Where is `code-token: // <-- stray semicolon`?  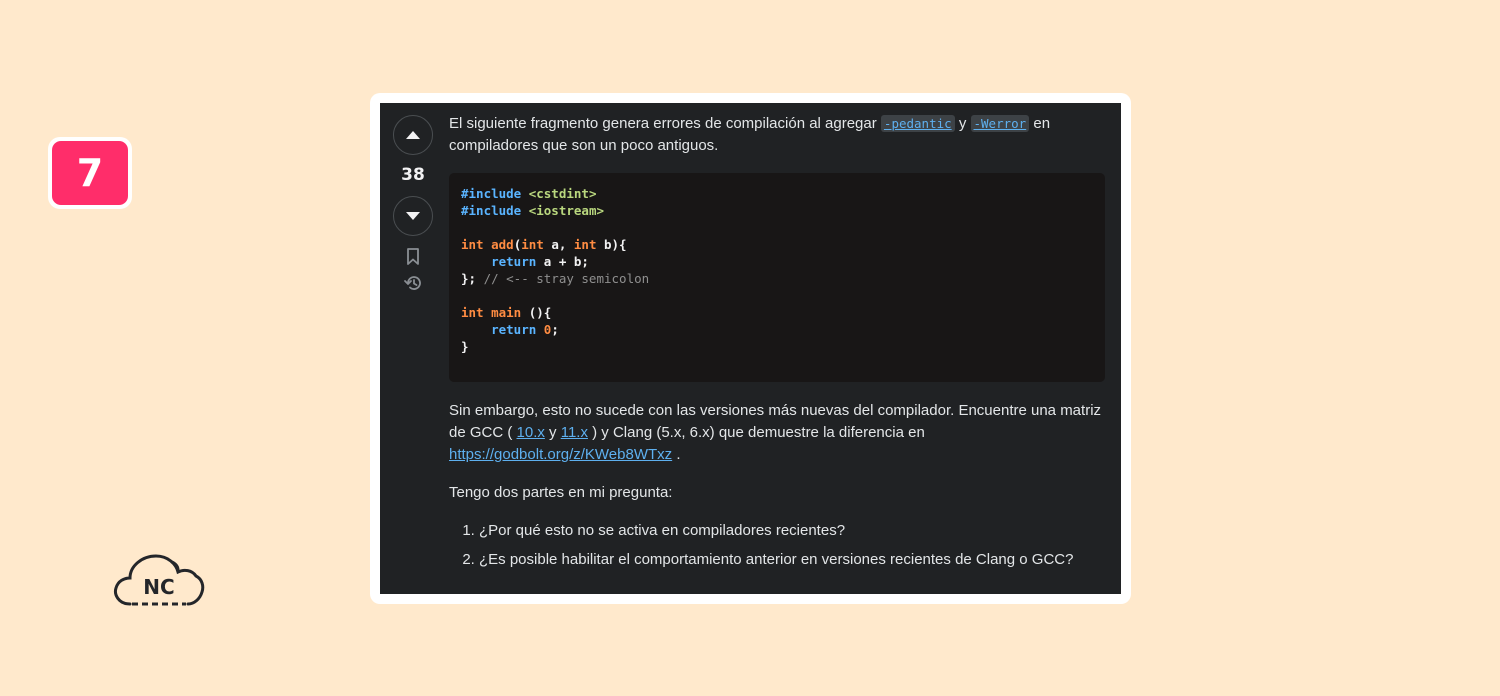
code-token: // <-- stray semicolon is located at coordinates (566, 278).